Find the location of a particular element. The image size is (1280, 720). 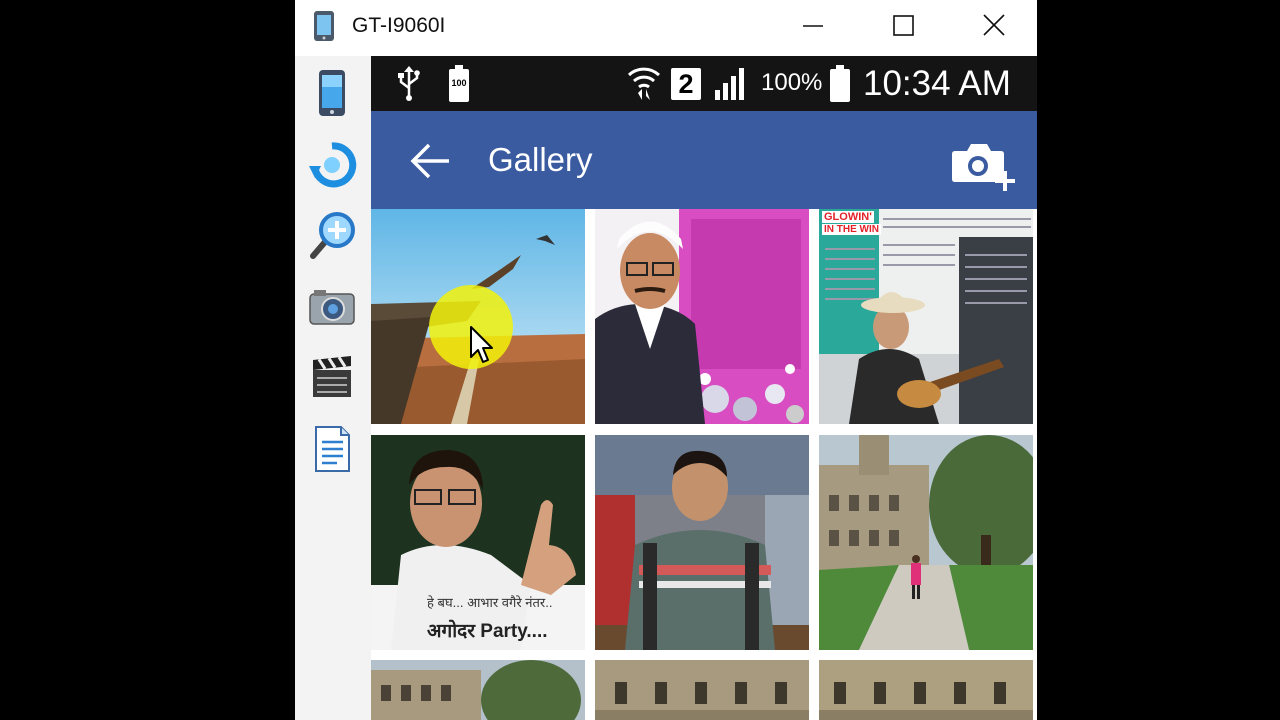

sim-badge: 2 is located at coordinates (686, 84).